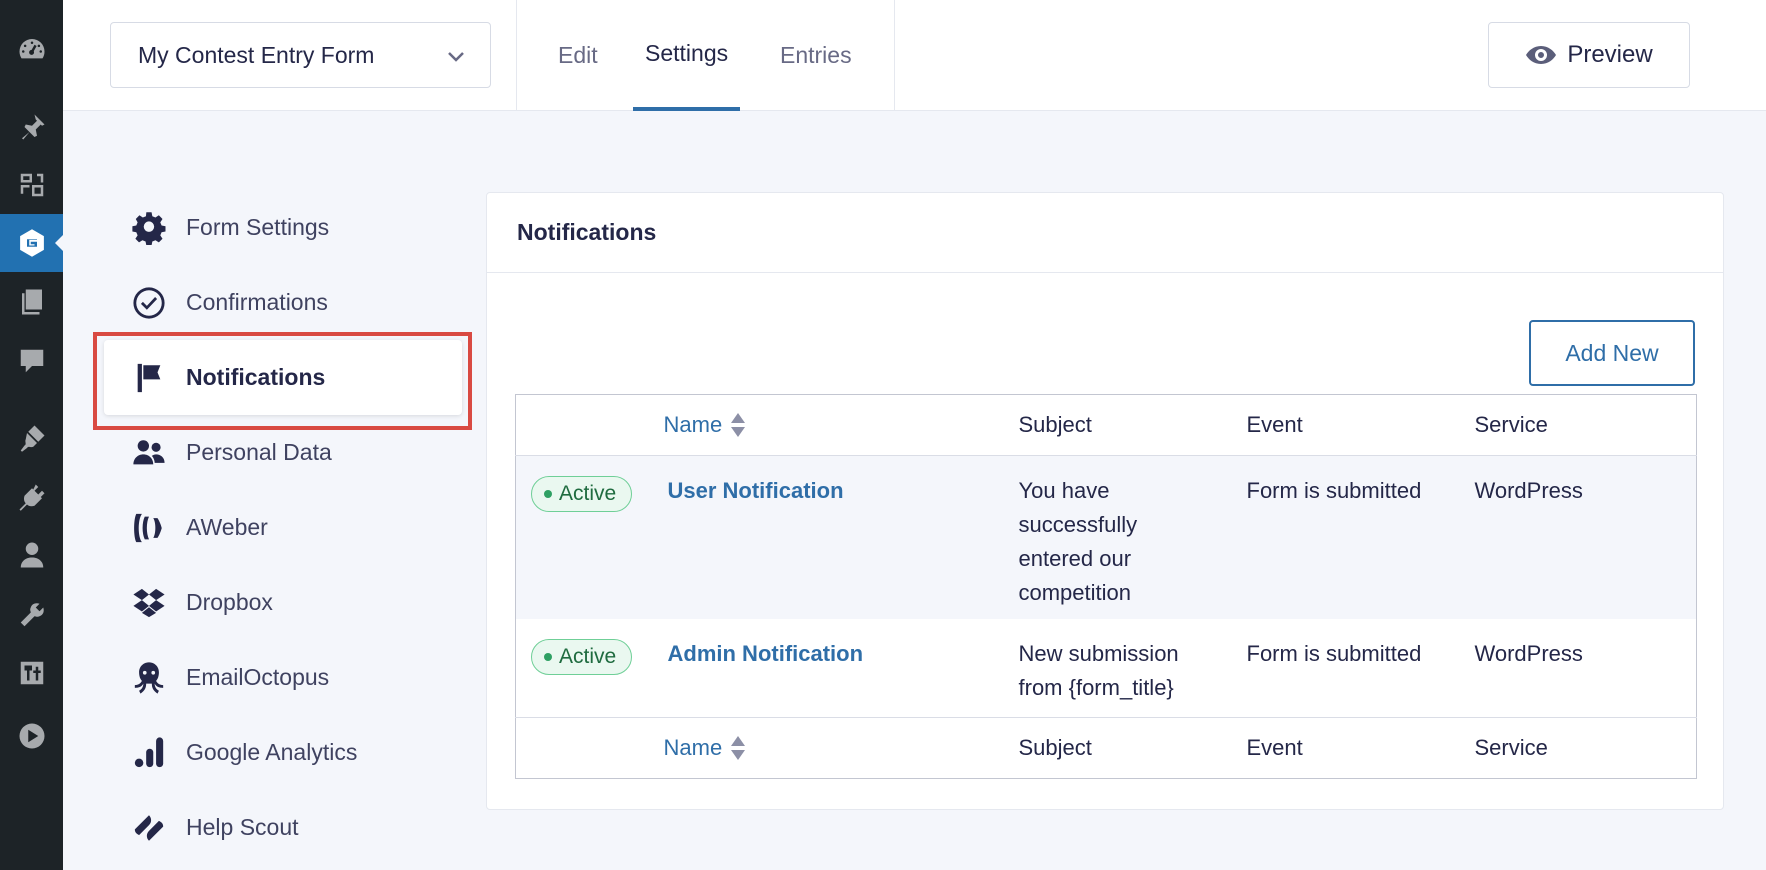 The height and width of the screenshot is (870, 1766). Describe the element at coordinates (149, 378) in the screenshot. I see `flag-icon` at that location.